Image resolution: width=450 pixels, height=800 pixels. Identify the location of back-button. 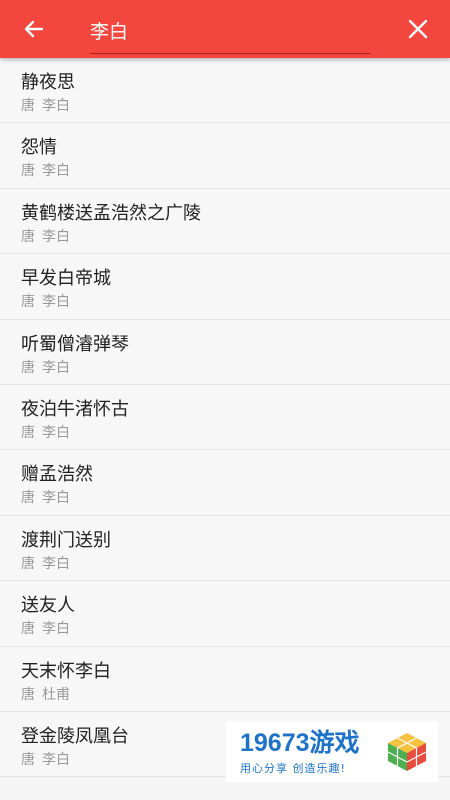
(34, 29).